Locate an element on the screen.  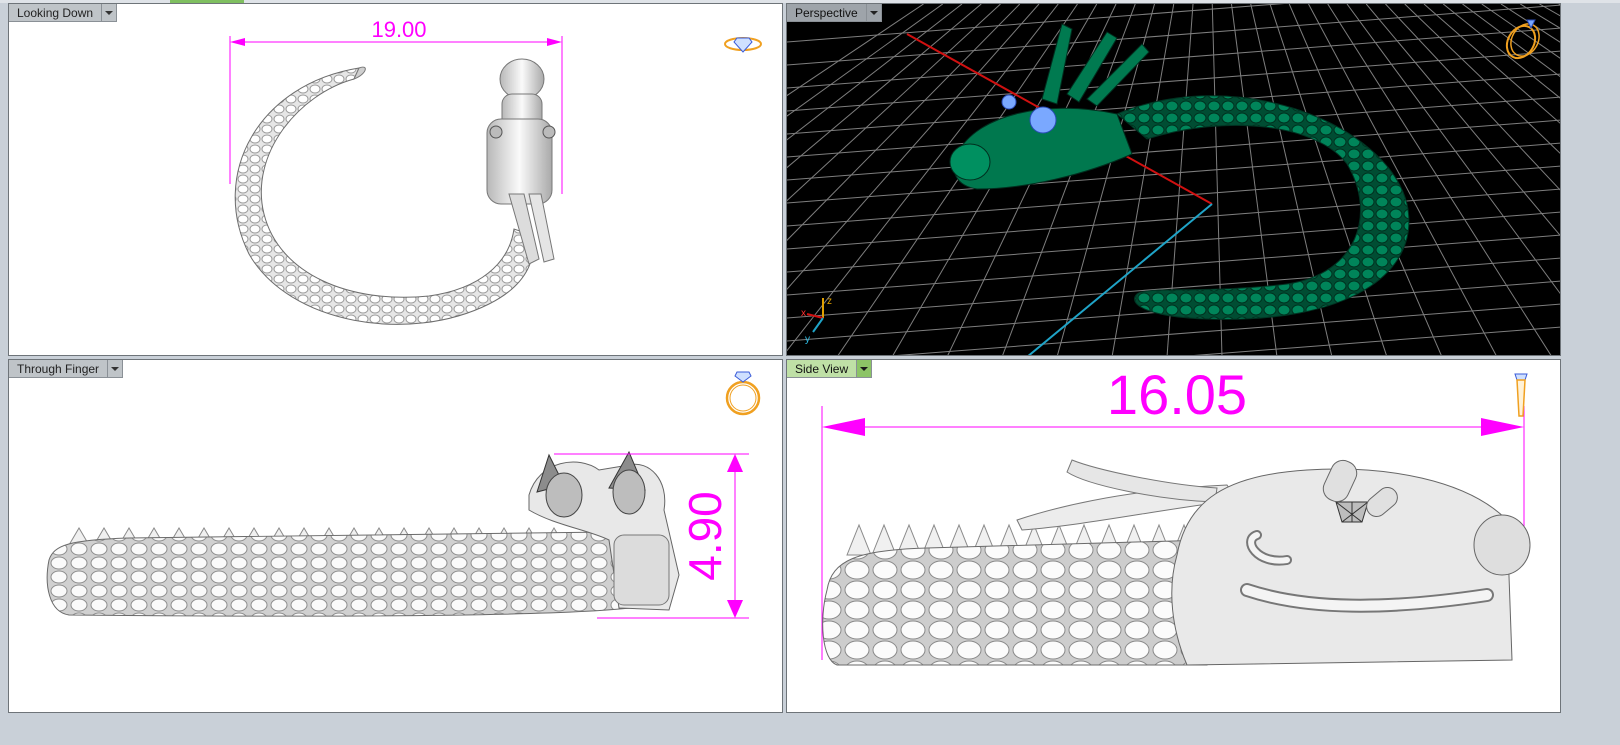
viewport-front-label: Through Finger is located at coordinates (59, 369).